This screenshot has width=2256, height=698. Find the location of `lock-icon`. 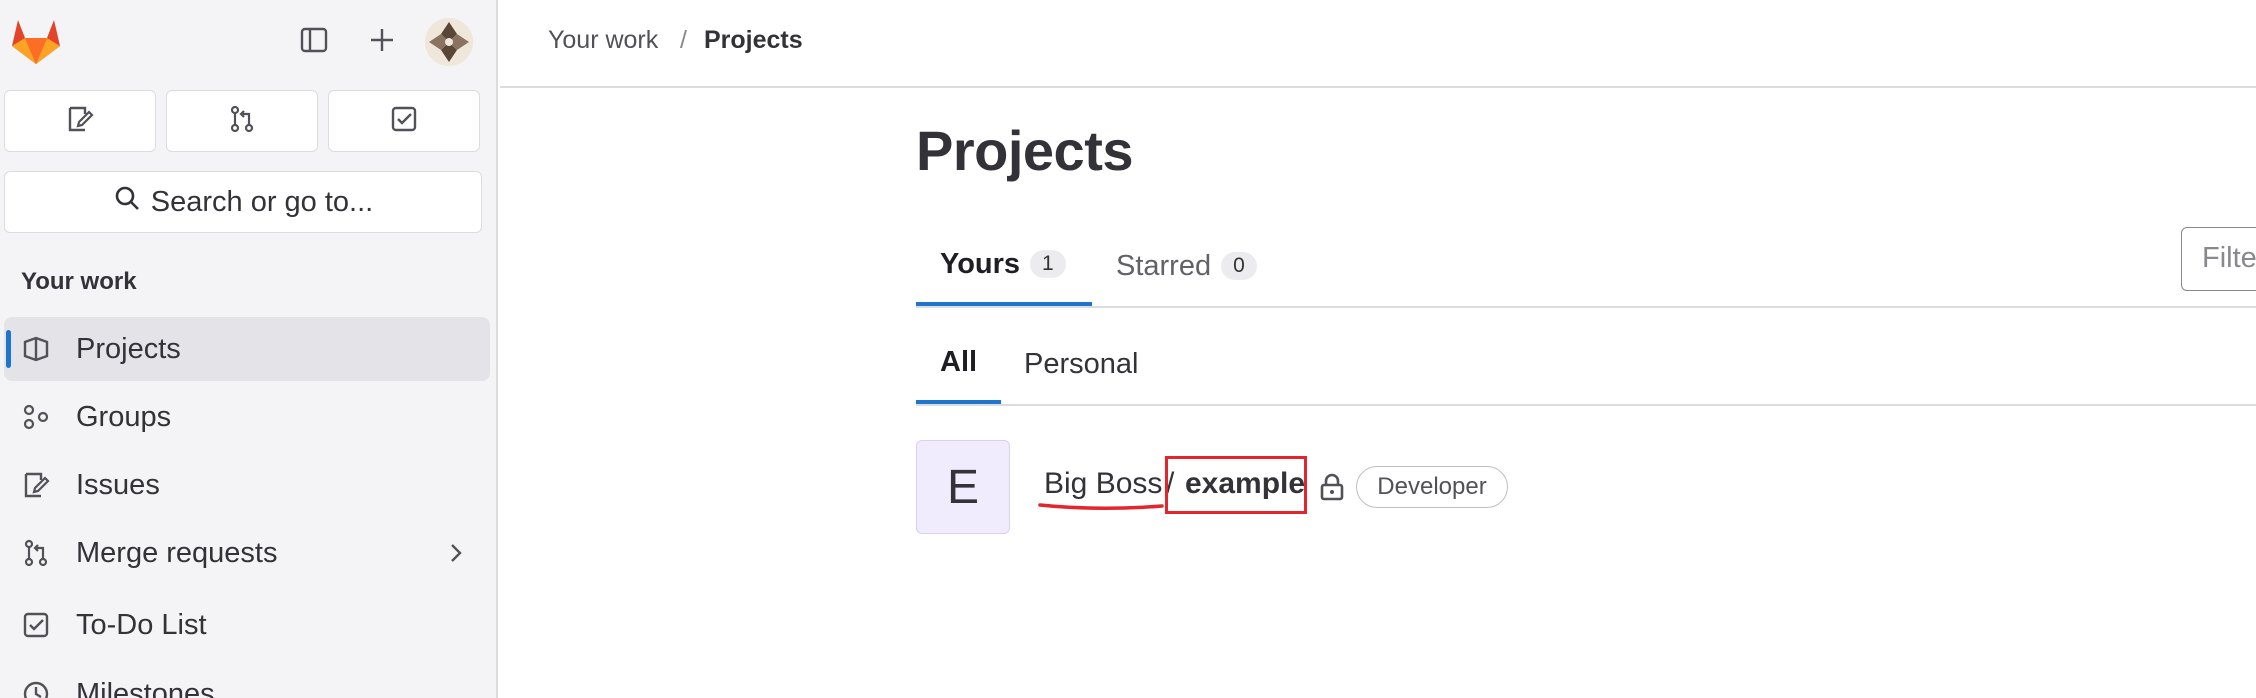

lock-icon is located at coordinates (1332, 487).